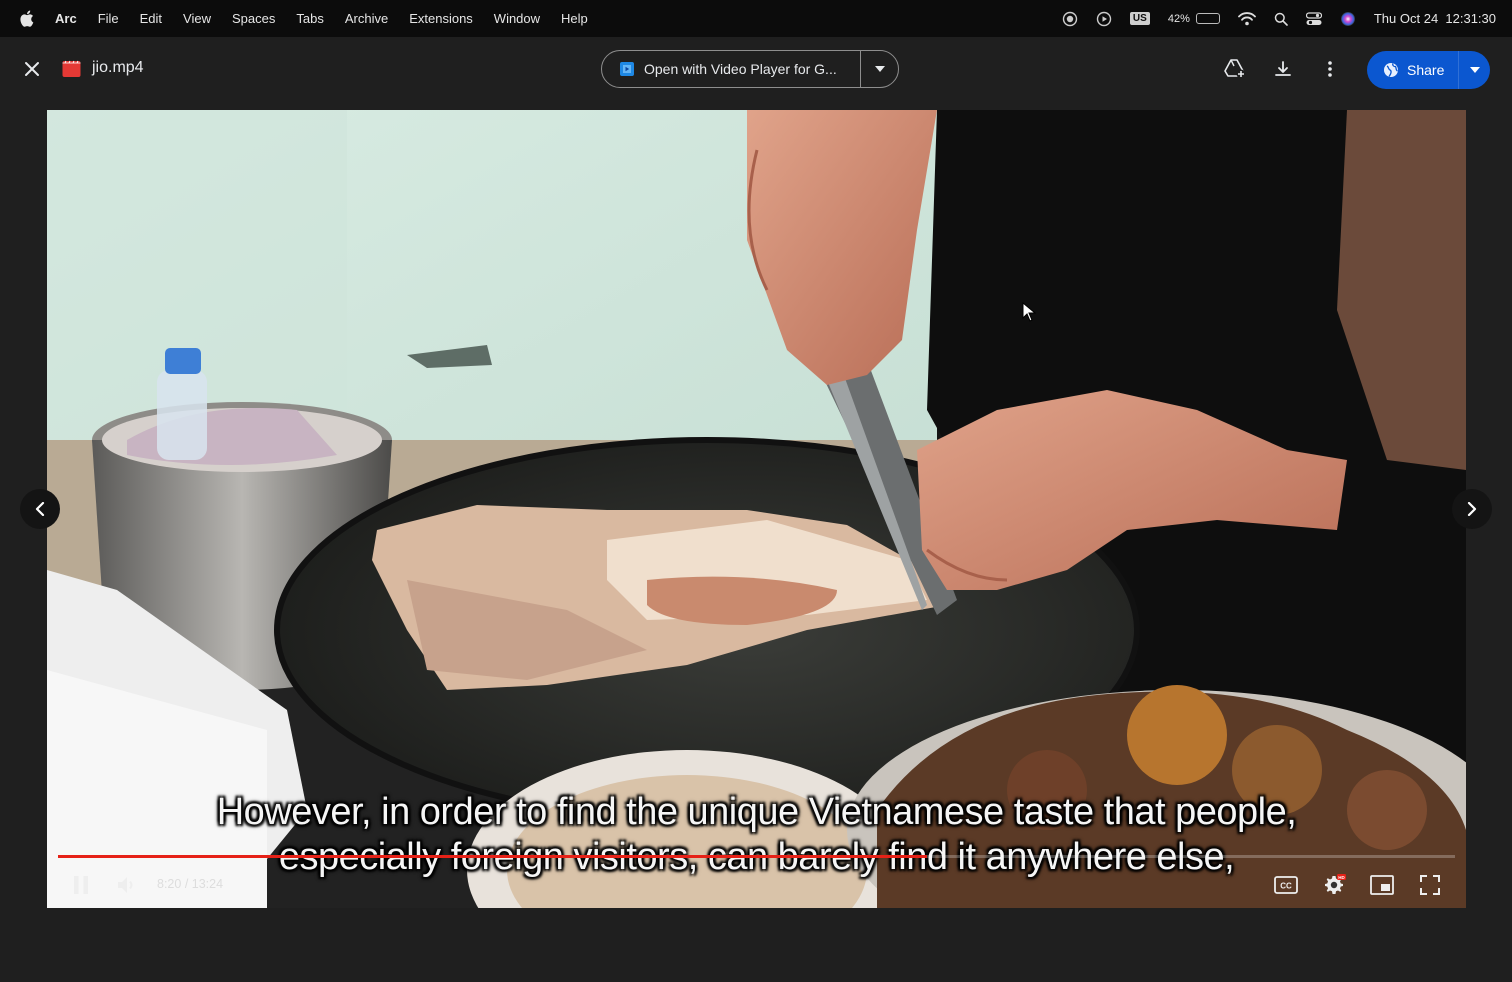 The image size is (1512, 982). I want to click on share-split-button: Share, so click(1428, 70).